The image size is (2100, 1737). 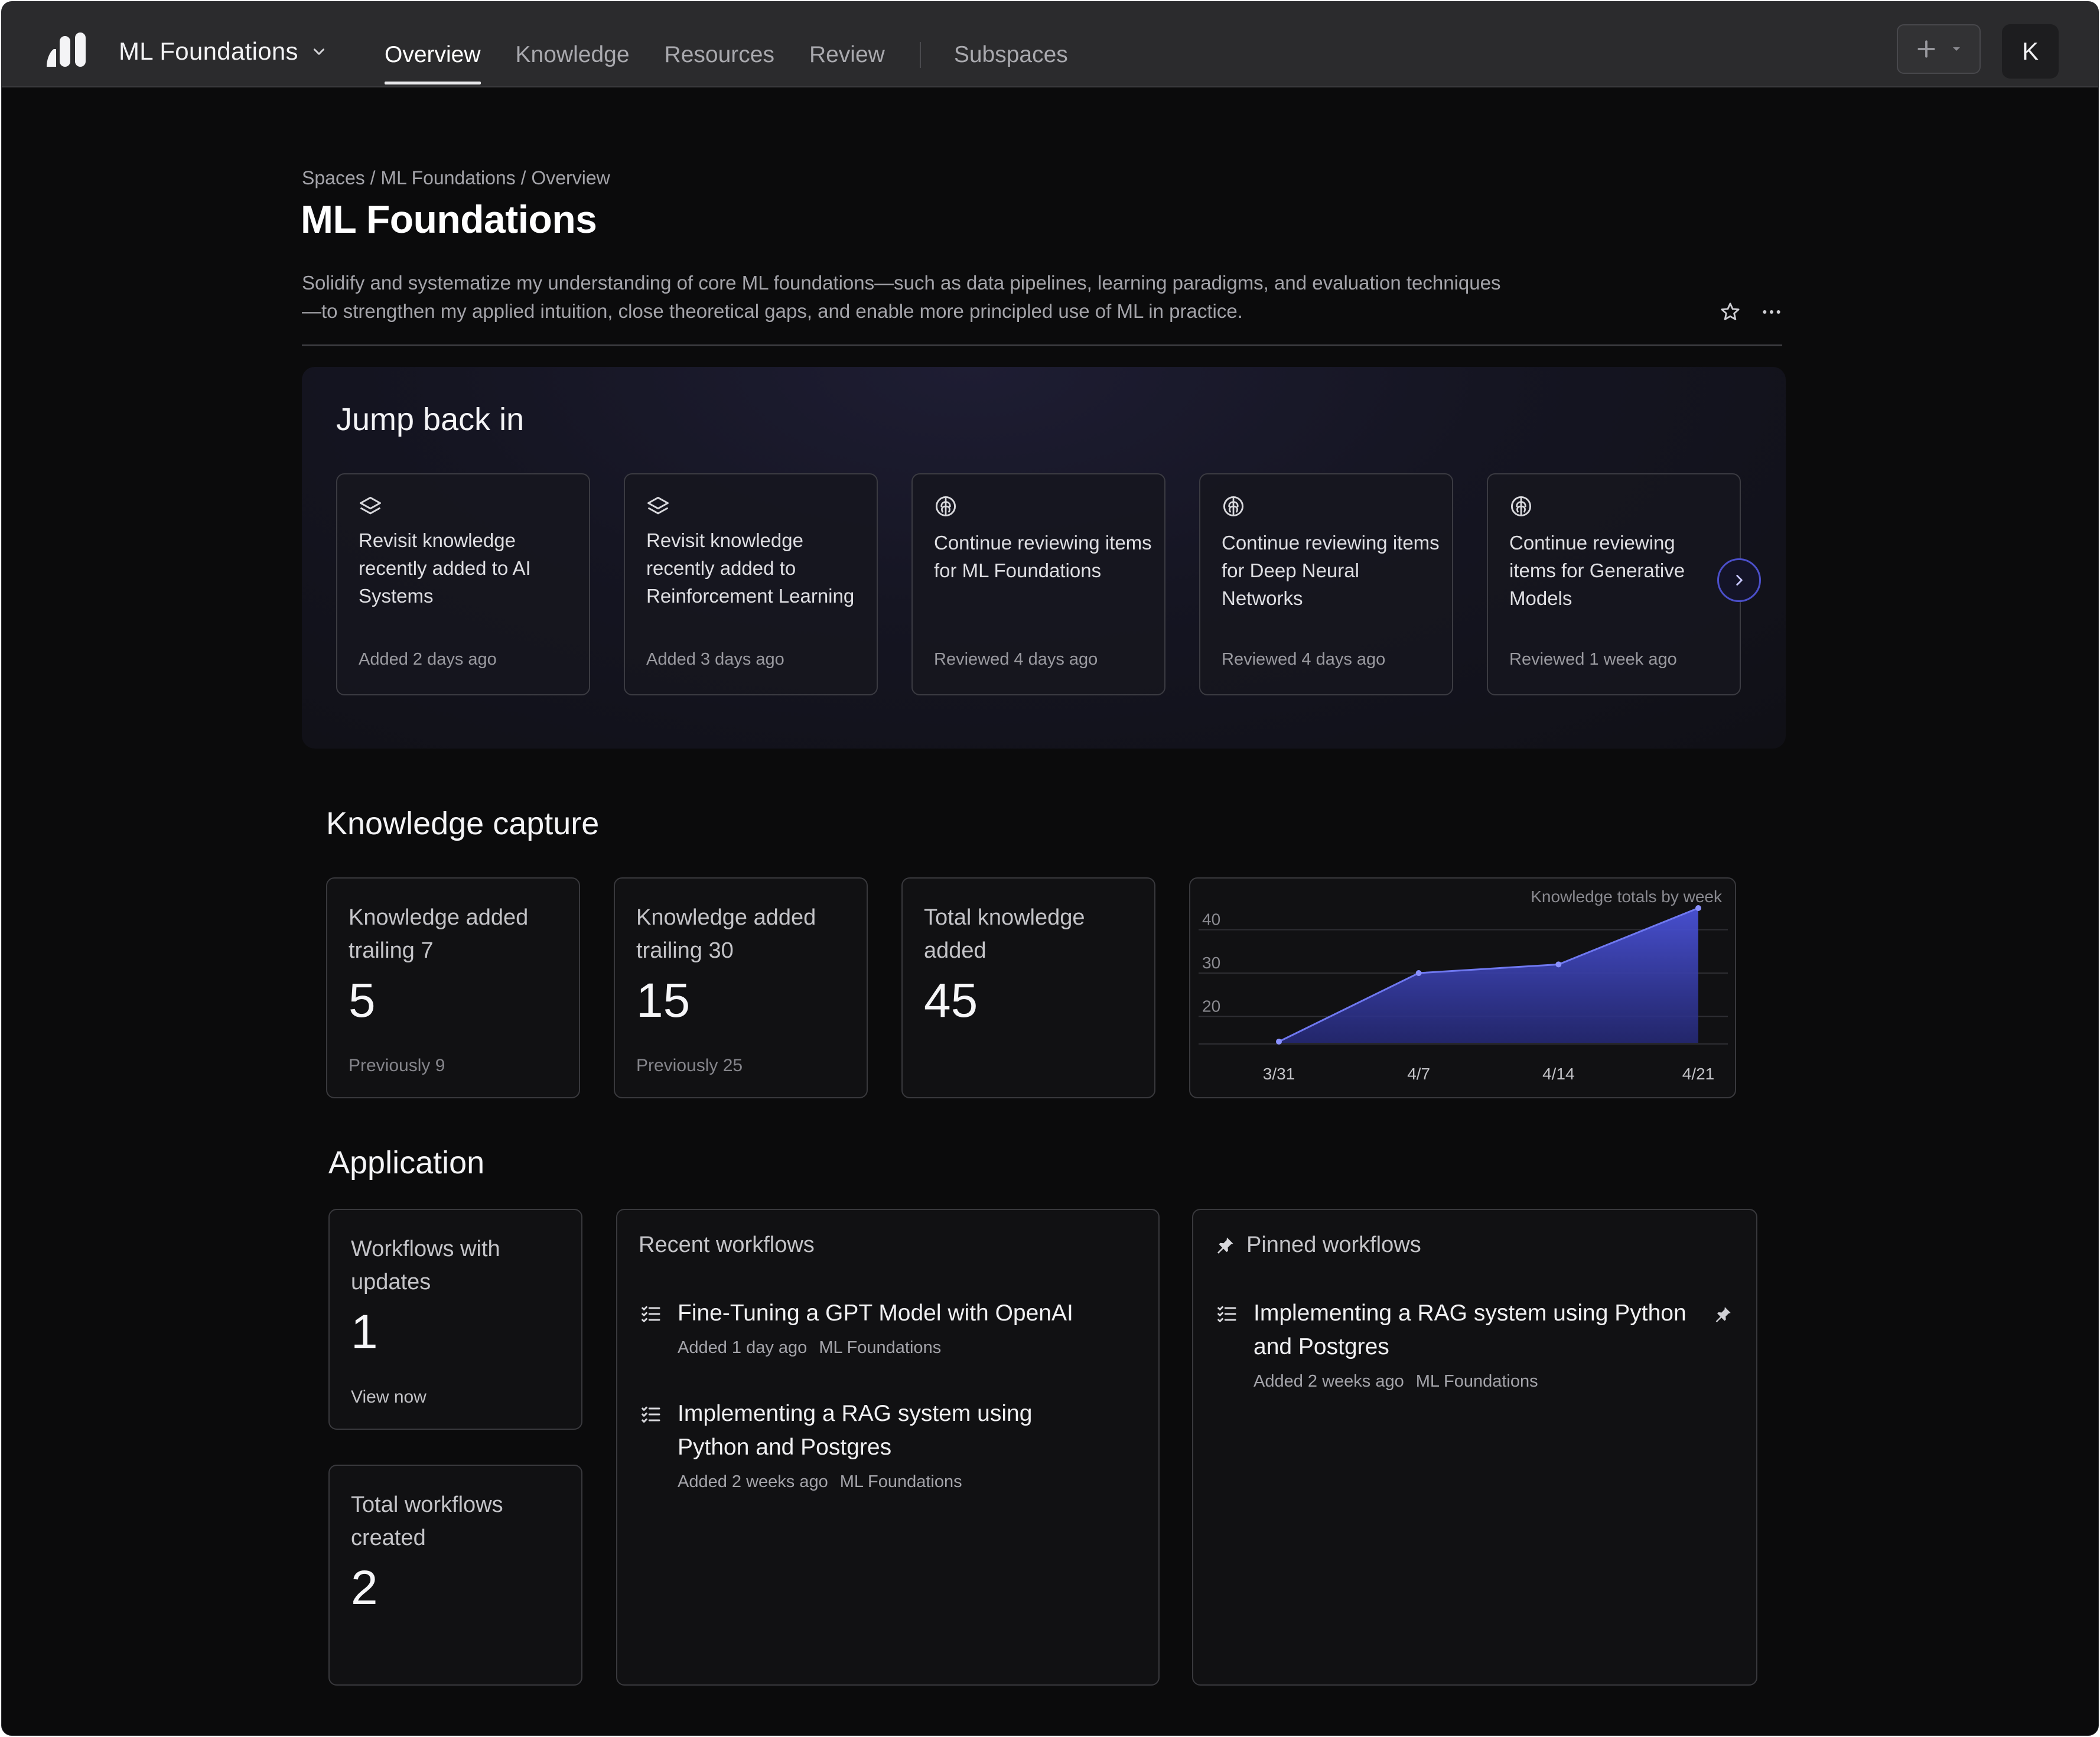 What do you see at coordinates (1956, 49) in the screenshot?
I see `caret-down-icon` at bounding box center [1956, 49].